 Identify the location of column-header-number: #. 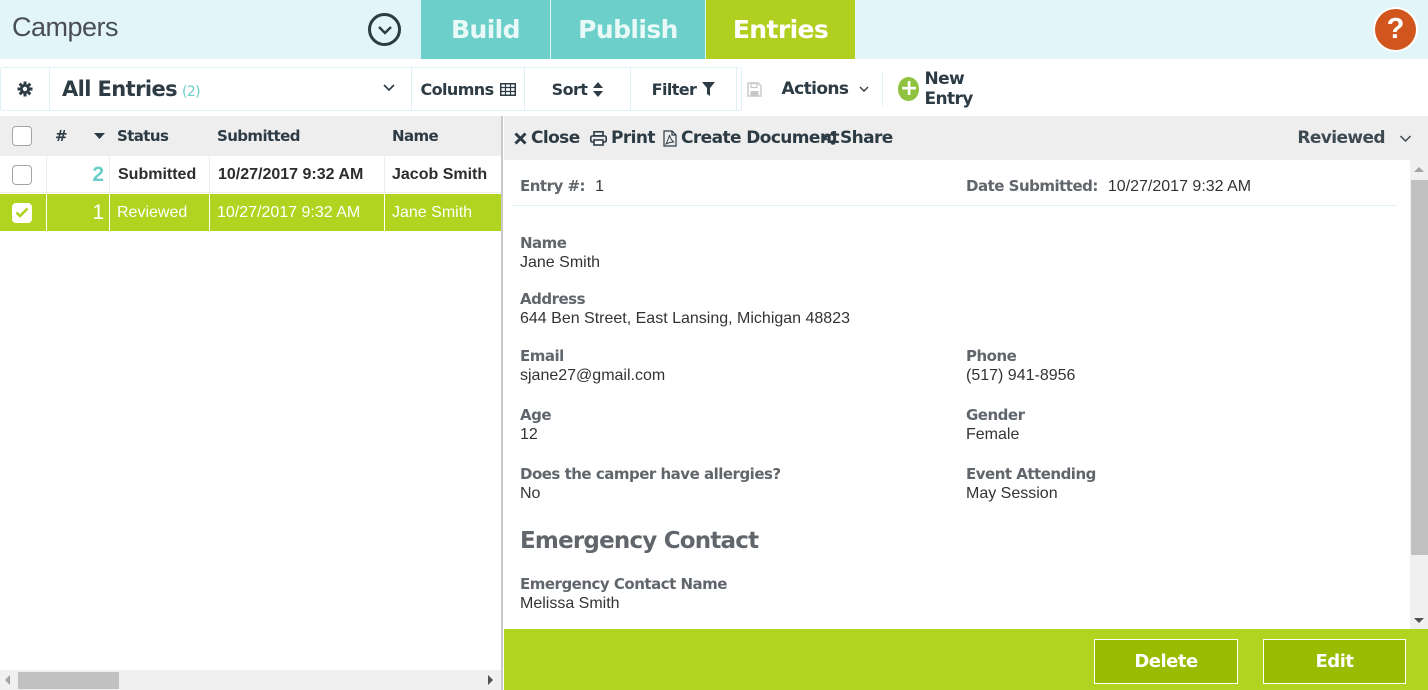
(61, 136).